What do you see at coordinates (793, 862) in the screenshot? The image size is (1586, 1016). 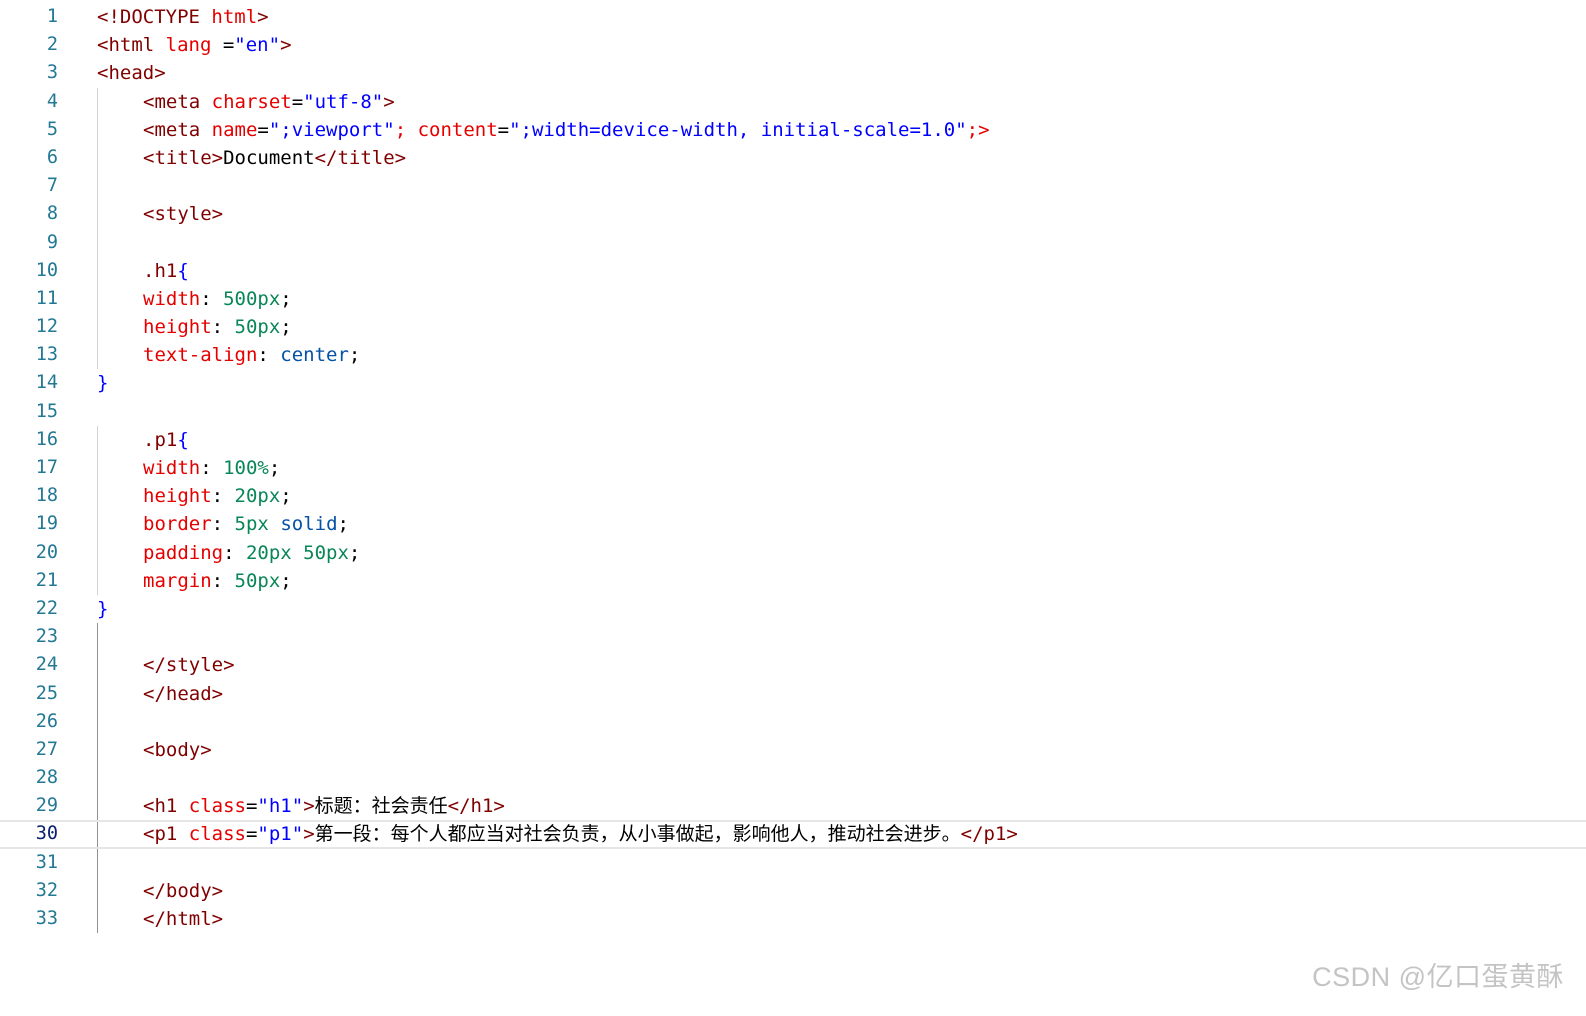 I see `code-line: 31` at bounding box center [793, 862].